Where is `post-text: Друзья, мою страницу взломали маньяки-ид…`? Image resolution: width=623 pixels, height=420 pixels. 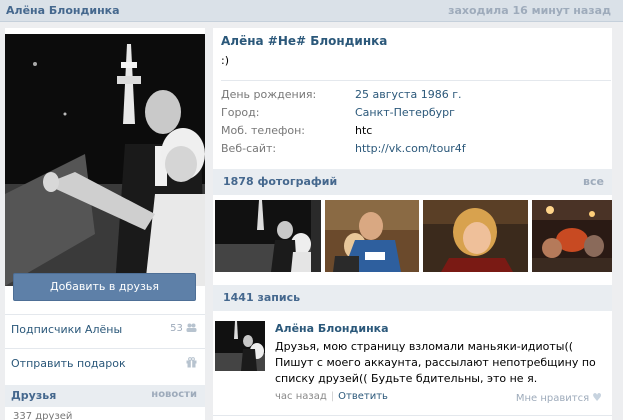 post-text: Друзья, мою страницу взломали маньяки-ид… is located at coordinates (435, 362).